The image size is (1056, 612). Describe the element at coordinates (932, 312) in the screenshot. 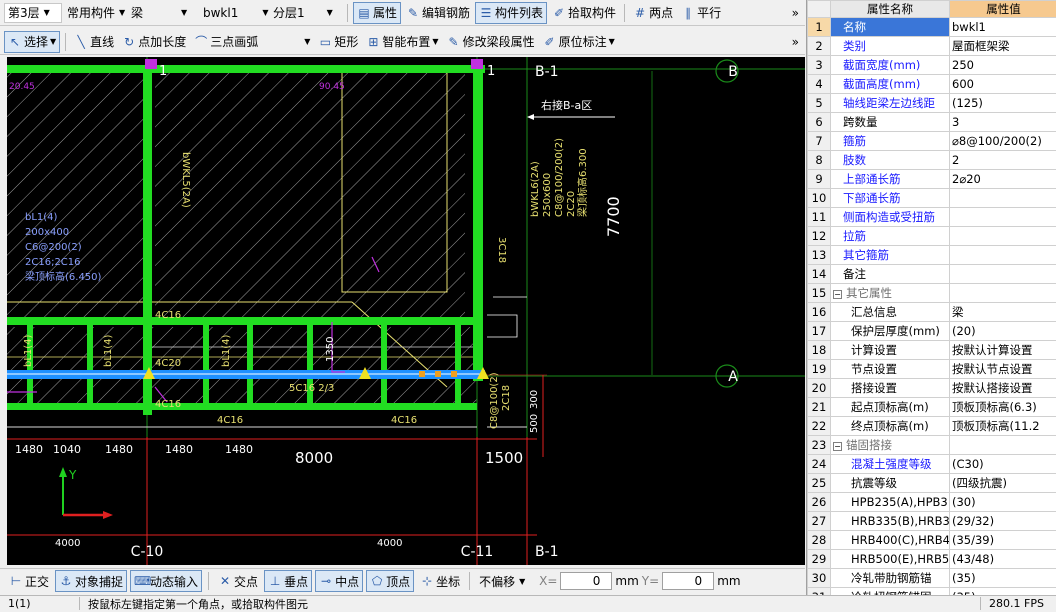

I see `property-row: 16汇总信息梁` at that location.